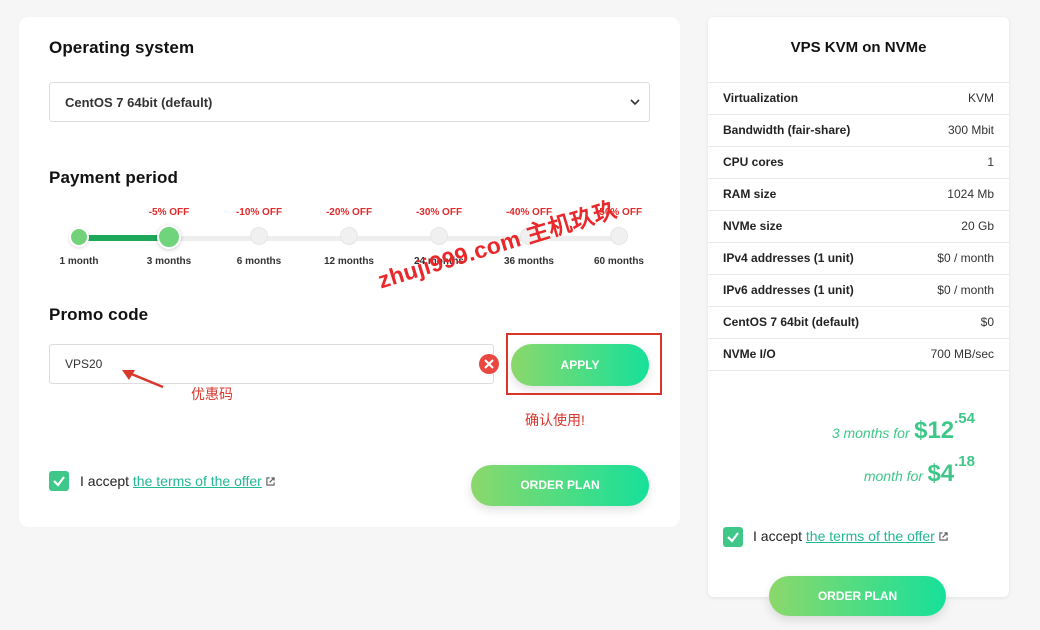 The width and height of the screenshot is (1040, 630). I want to click on total-price: 3 months for $12.54, so click(903, 427).